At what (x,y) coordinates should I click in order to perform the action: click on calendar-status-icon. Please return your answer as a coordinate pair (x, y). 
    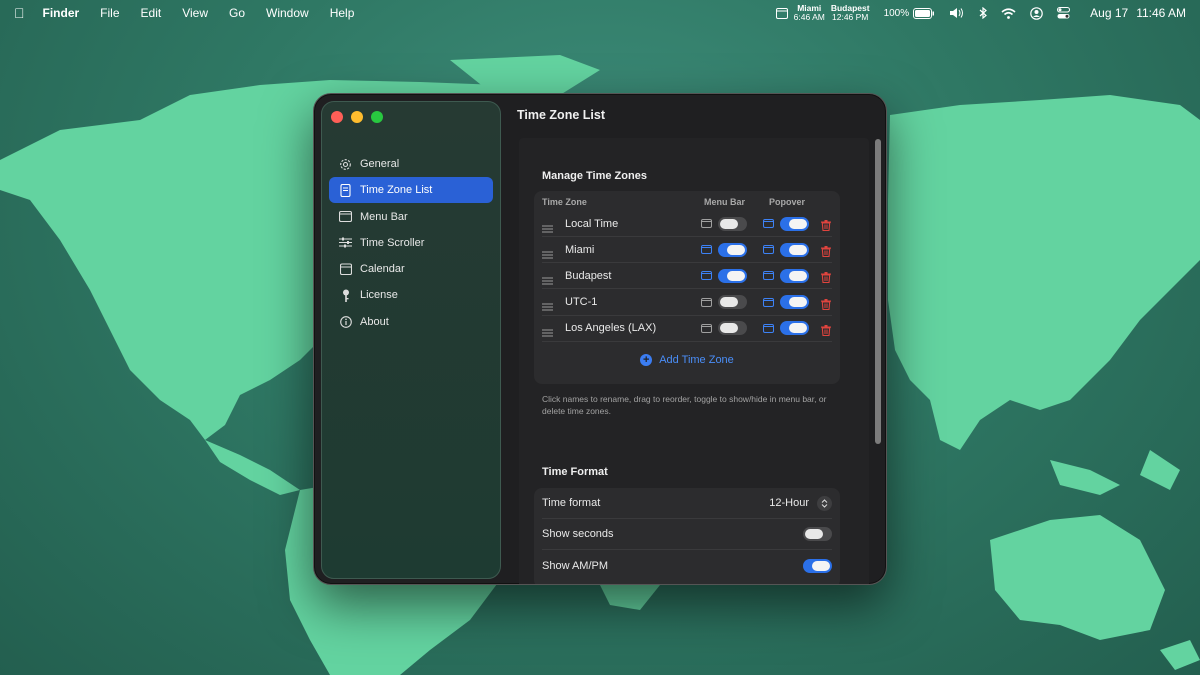
    Looking at the image, I should click on (781, 13).